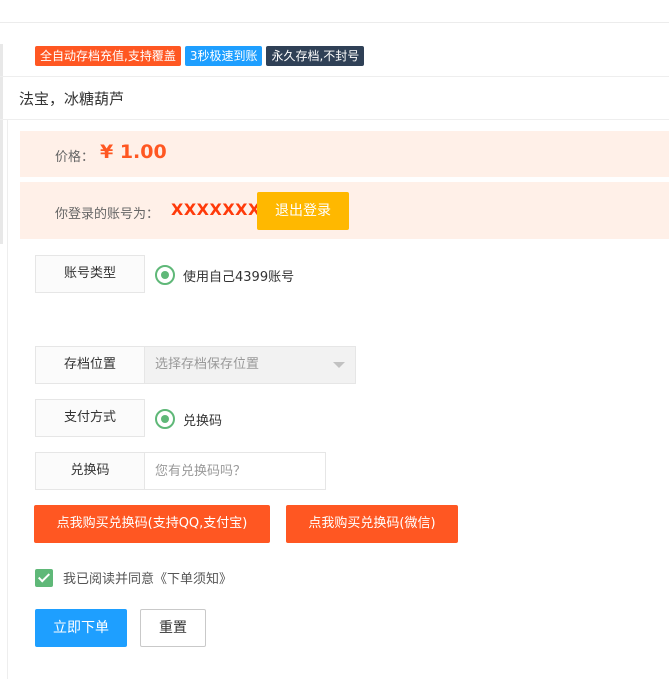 This screenshot has width=669, height=679. I want to click on account-type-label: 账号类型, so click(90, 274).